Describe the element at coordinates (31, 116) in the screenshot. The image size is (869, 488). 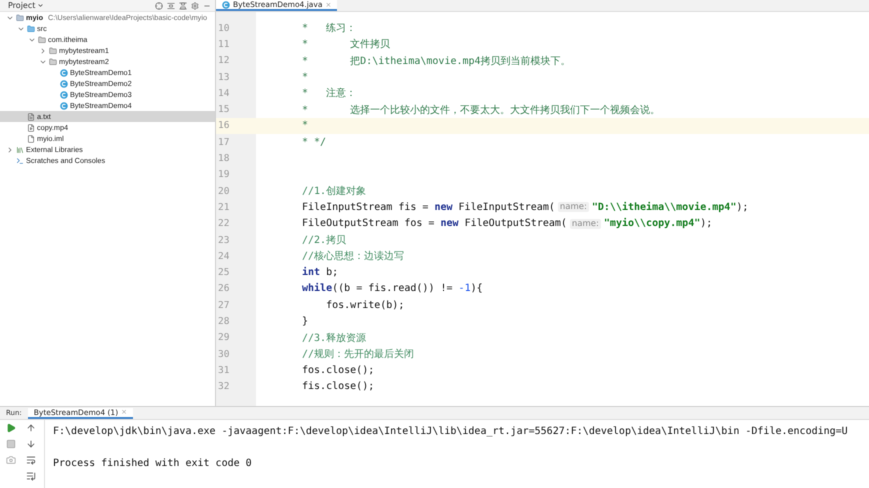
I see `text-file-icon` at that location.